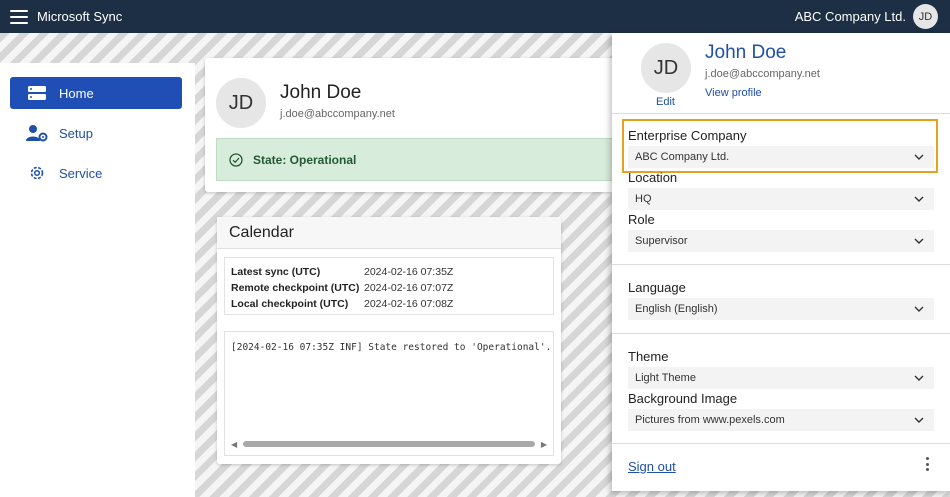  What do you see at coordinates (657, 287) in the screenshot?
I see `language-label: Language` at bounding box center [657, 287].